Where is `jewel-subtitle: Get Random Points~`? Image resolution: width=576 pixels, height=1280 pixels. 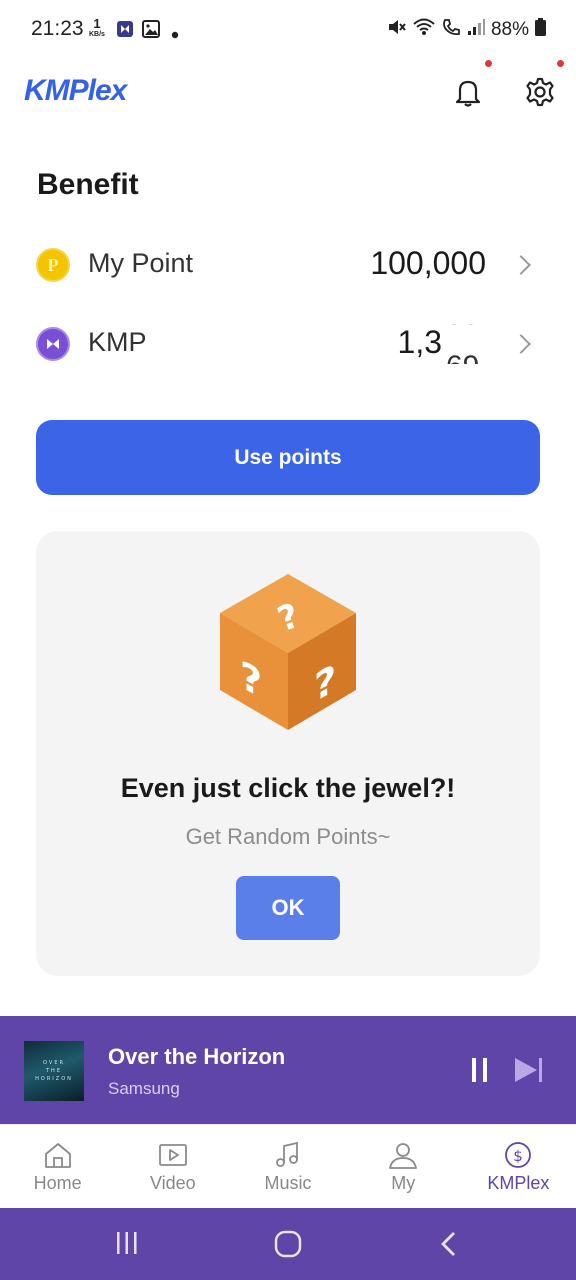
jewel-subtitle: Get Random Points~ is located at coordinates (288, 836).